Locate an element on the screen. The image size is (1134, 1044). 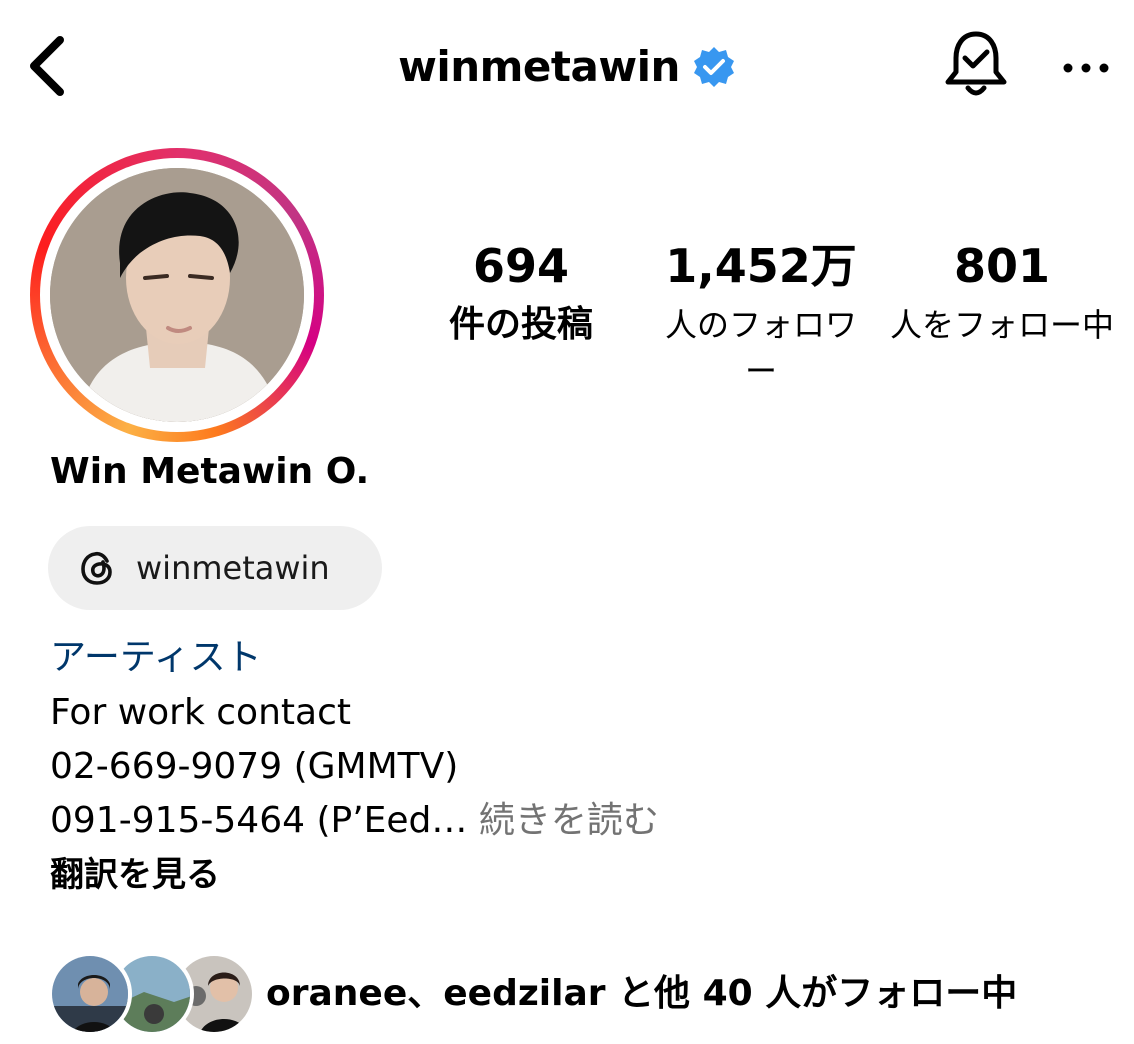
followers-stat: 1,452万 人のフォロワー is located at coordinates (761, 315).